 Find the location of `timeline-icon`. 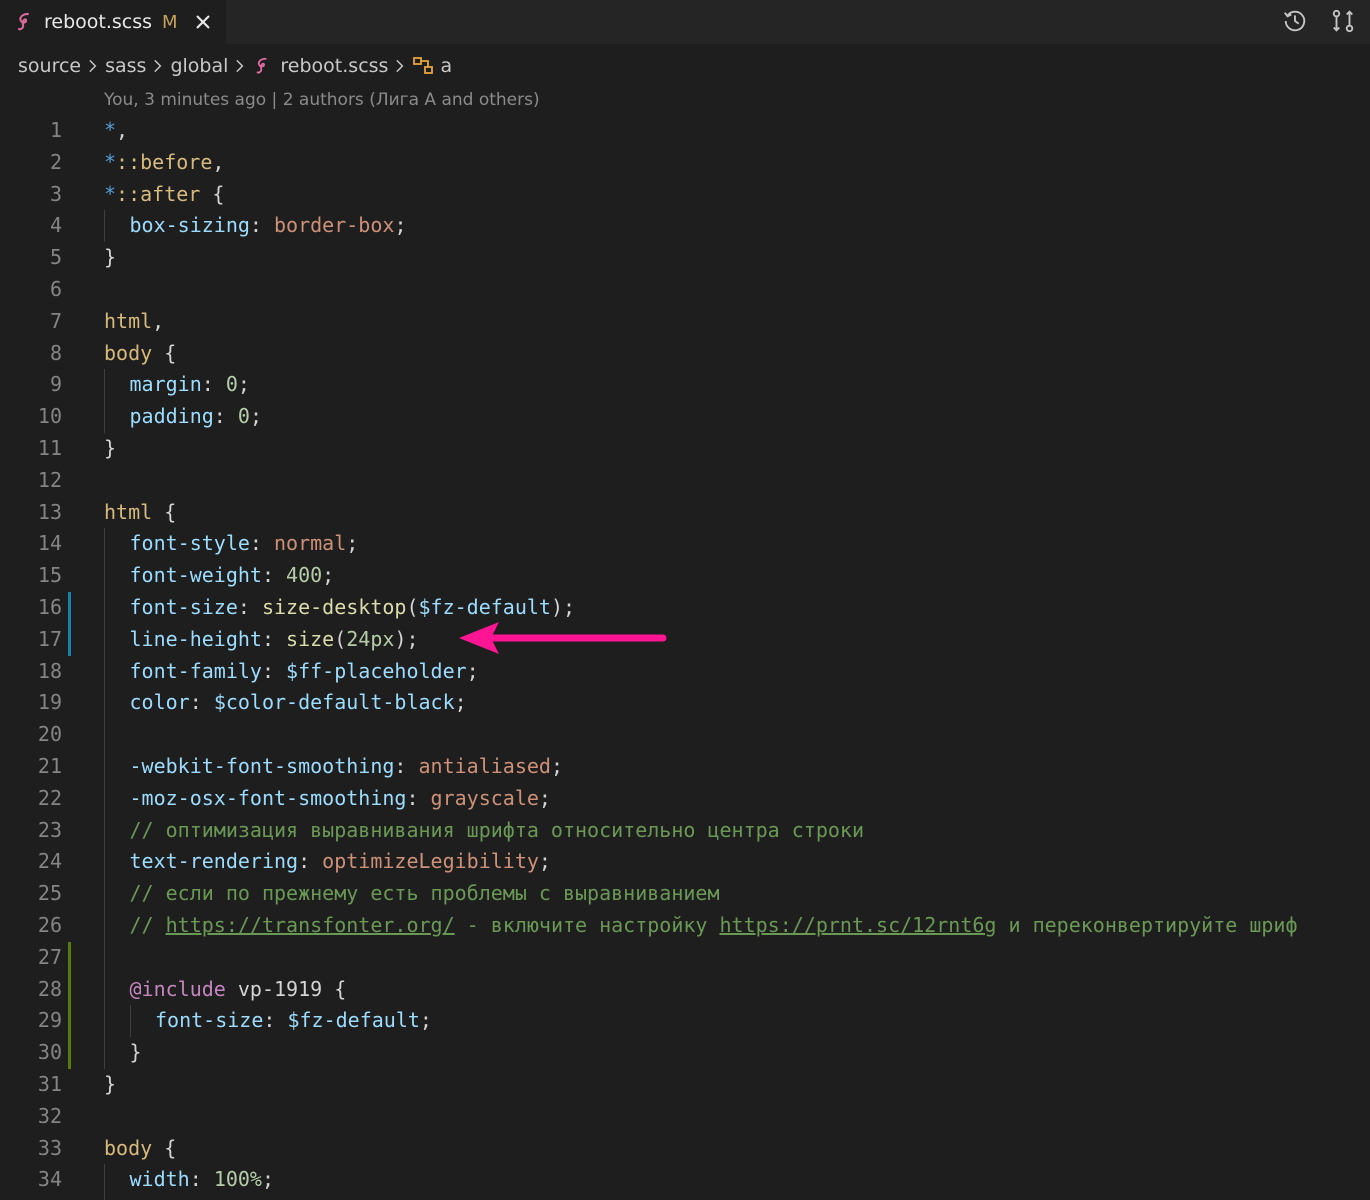

timeline-icon is located at coordinates (1295, 21).